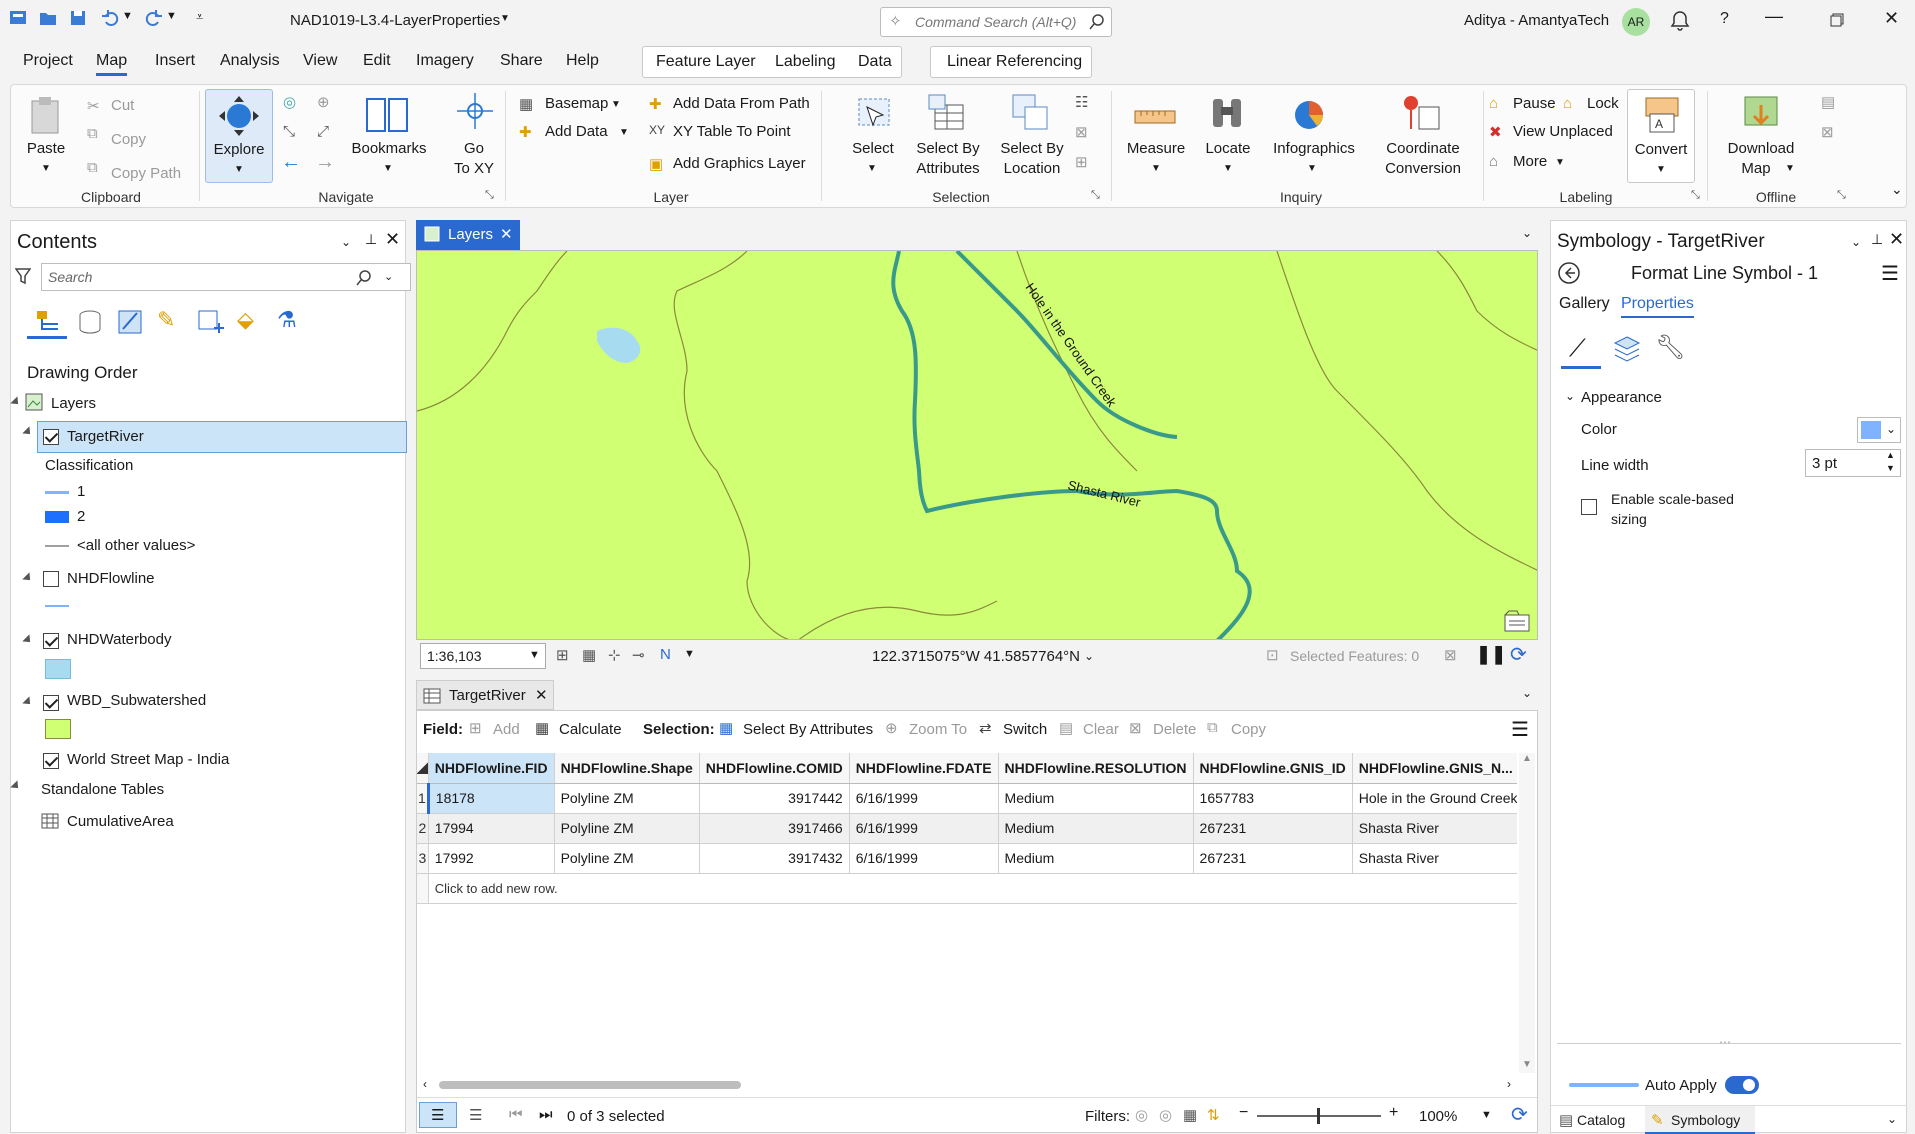 Image resolution: width=1915 pixels, height=1134 pixels. What do you see at coordinates (57, 606) in the screenshot?
I see `nhdflowline-symbol` at bounding box center [57, 606].